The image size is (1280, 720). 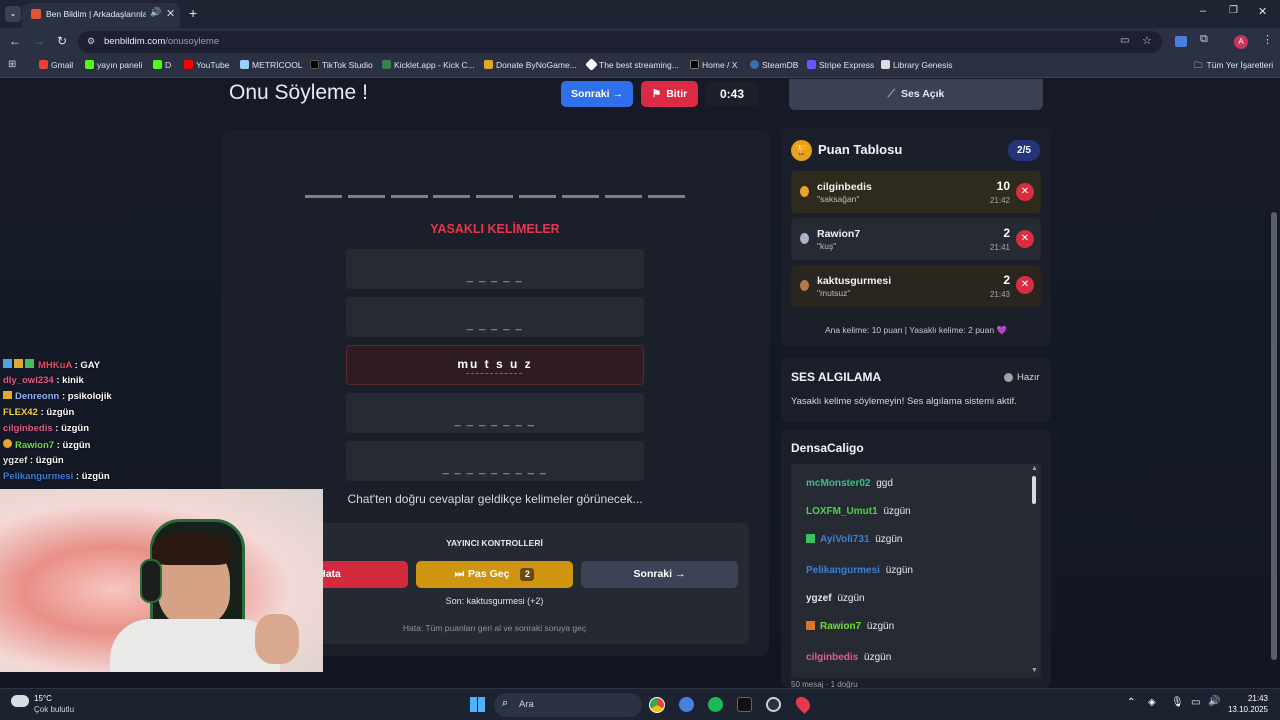 What do you see at coordinates (495, 196) in the screenshot?
I see `word-blanks` at bounding box center [495, 196].